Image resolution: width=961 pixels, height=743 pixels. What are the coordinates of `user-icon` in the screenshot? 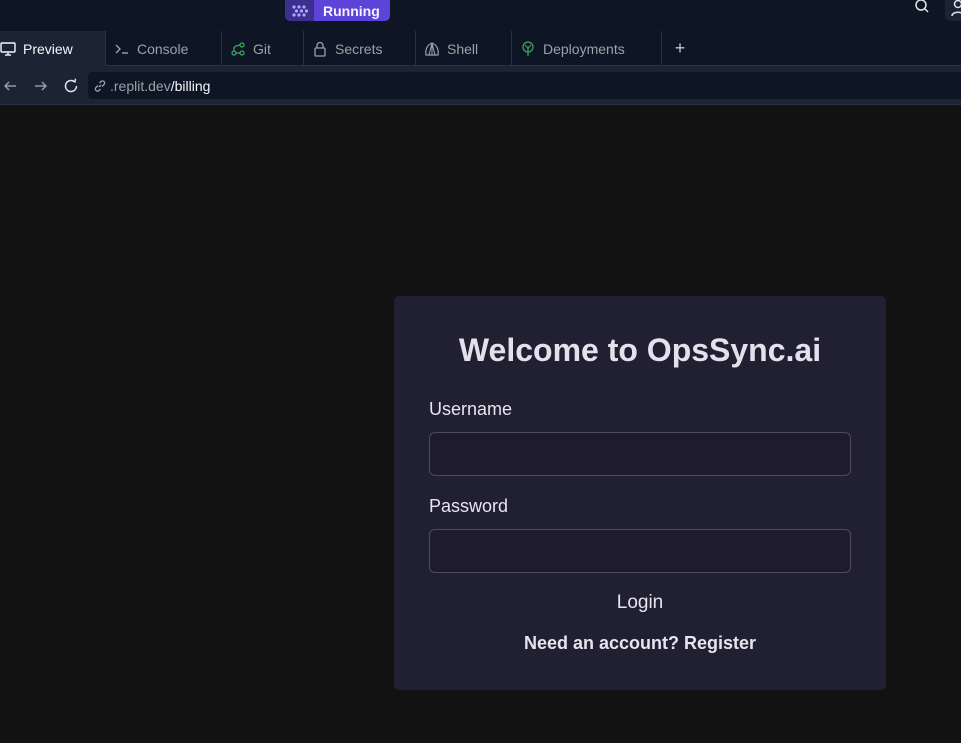 It's located at (953, 10).